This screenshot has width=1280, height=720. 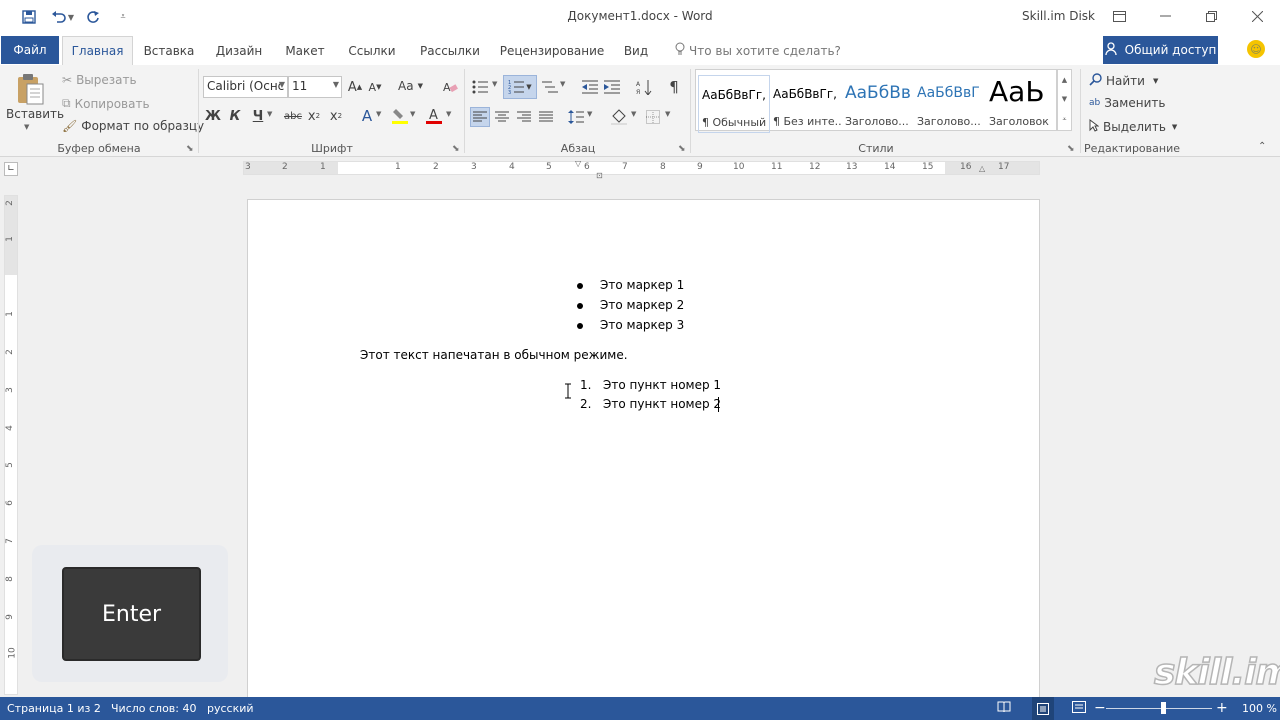 I want to click on tab-home: Главная, so click(x=97, y=50).